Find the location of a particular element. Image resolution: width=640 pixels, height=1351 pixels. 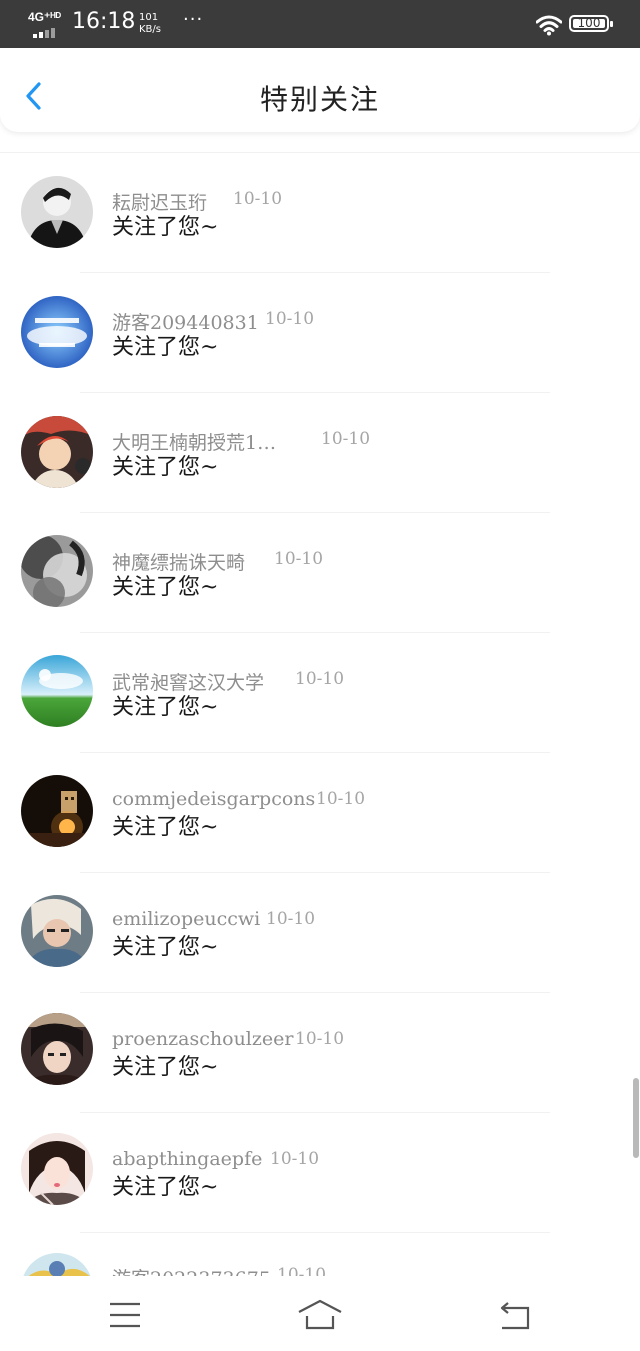

app-header: 特别关注 is located at coordinates (320, 90).